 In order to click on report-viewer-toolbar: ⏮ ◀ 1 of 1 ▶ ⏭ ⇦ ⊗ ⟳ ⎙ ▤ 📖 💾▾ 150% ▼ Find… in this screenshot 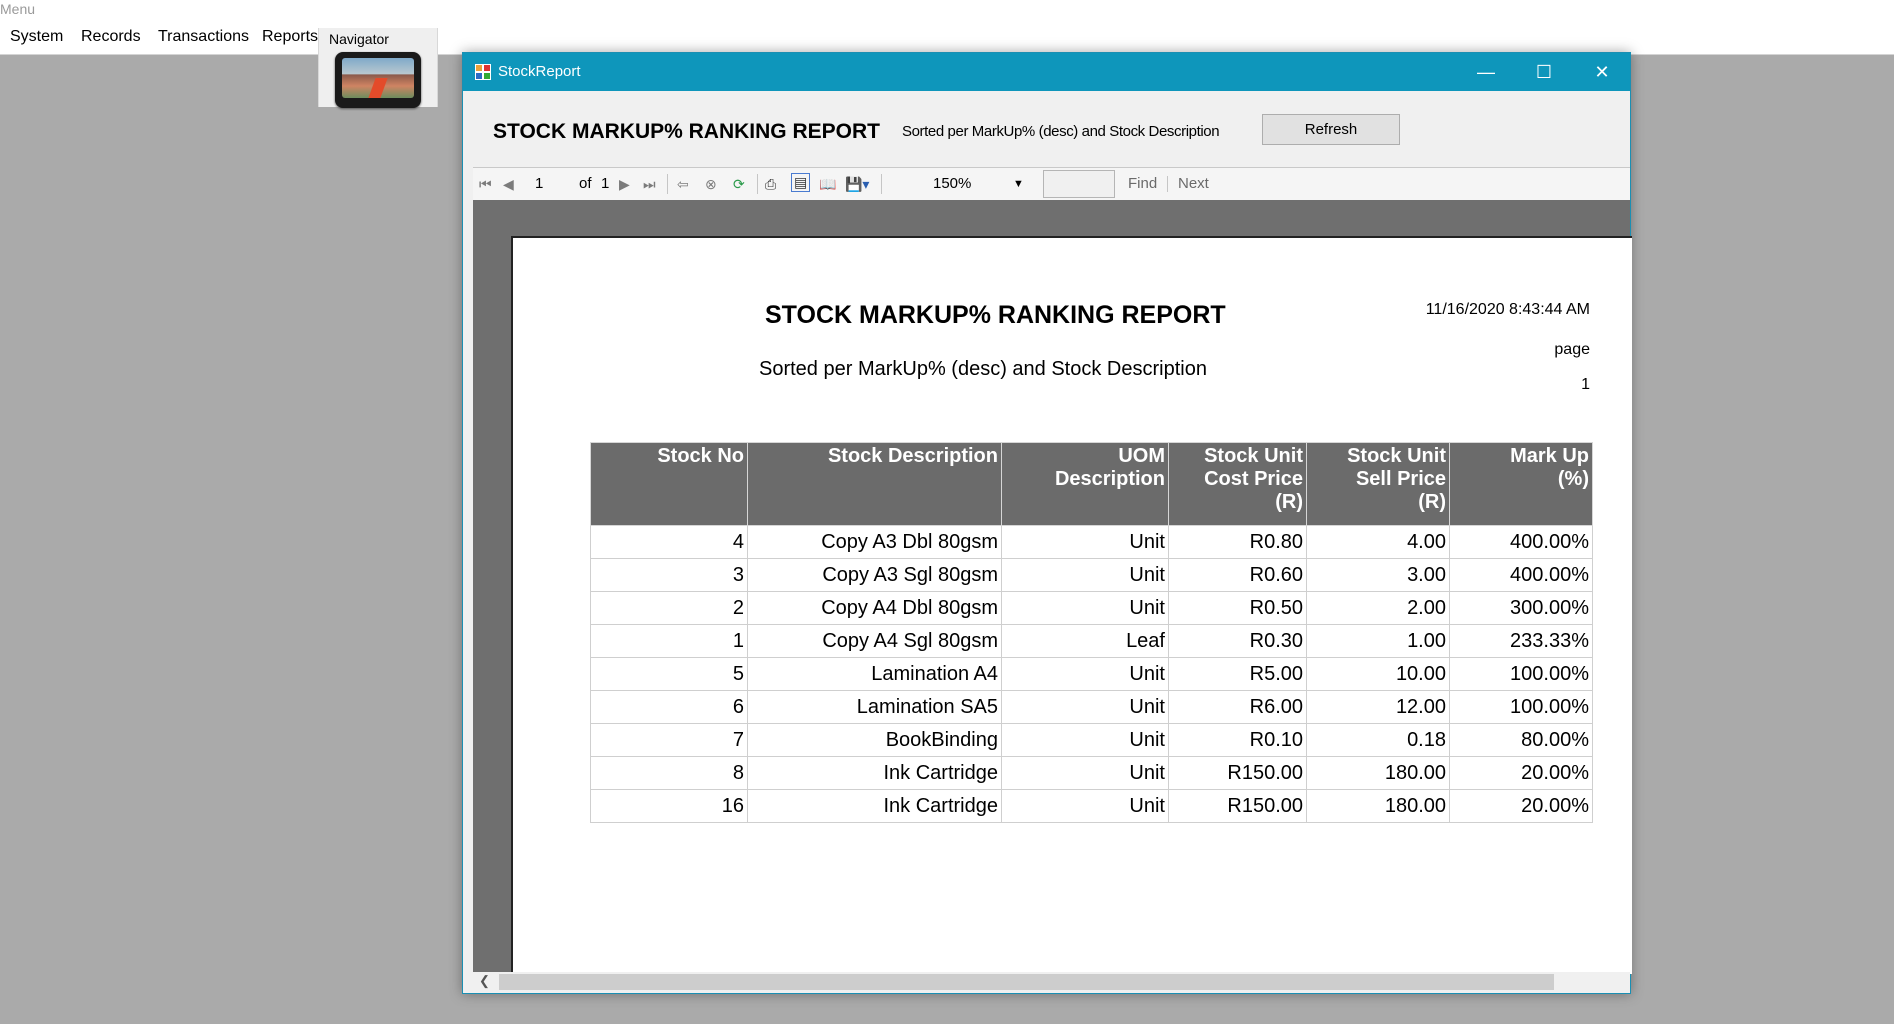, I will do `click(1051, 184)`.